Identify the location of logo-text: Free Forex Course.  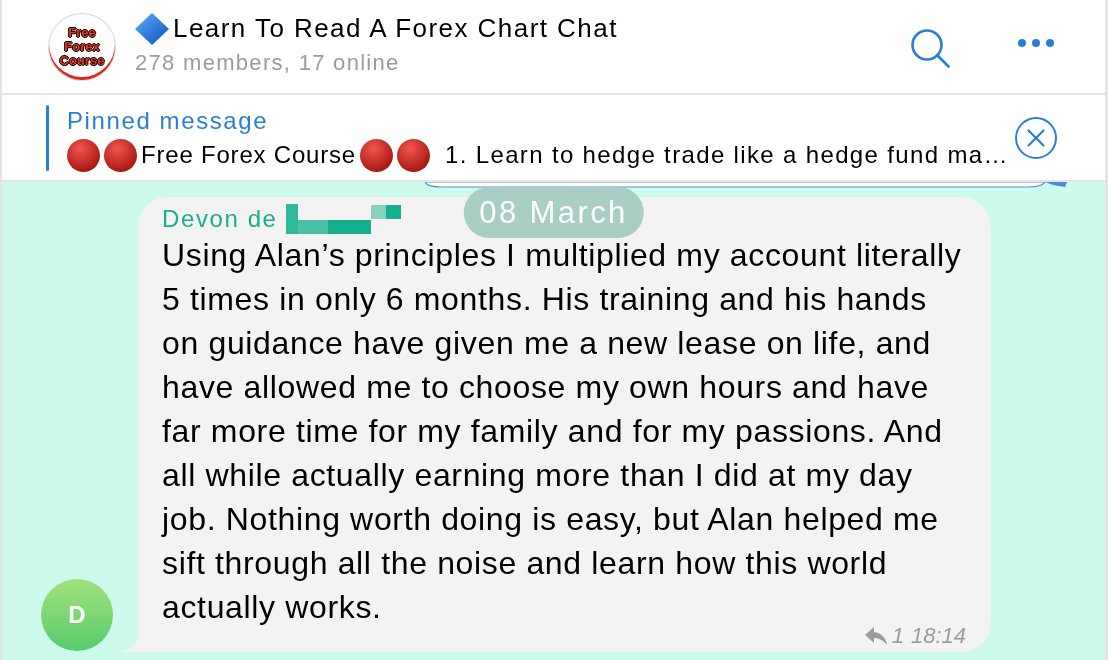
(82, 46).